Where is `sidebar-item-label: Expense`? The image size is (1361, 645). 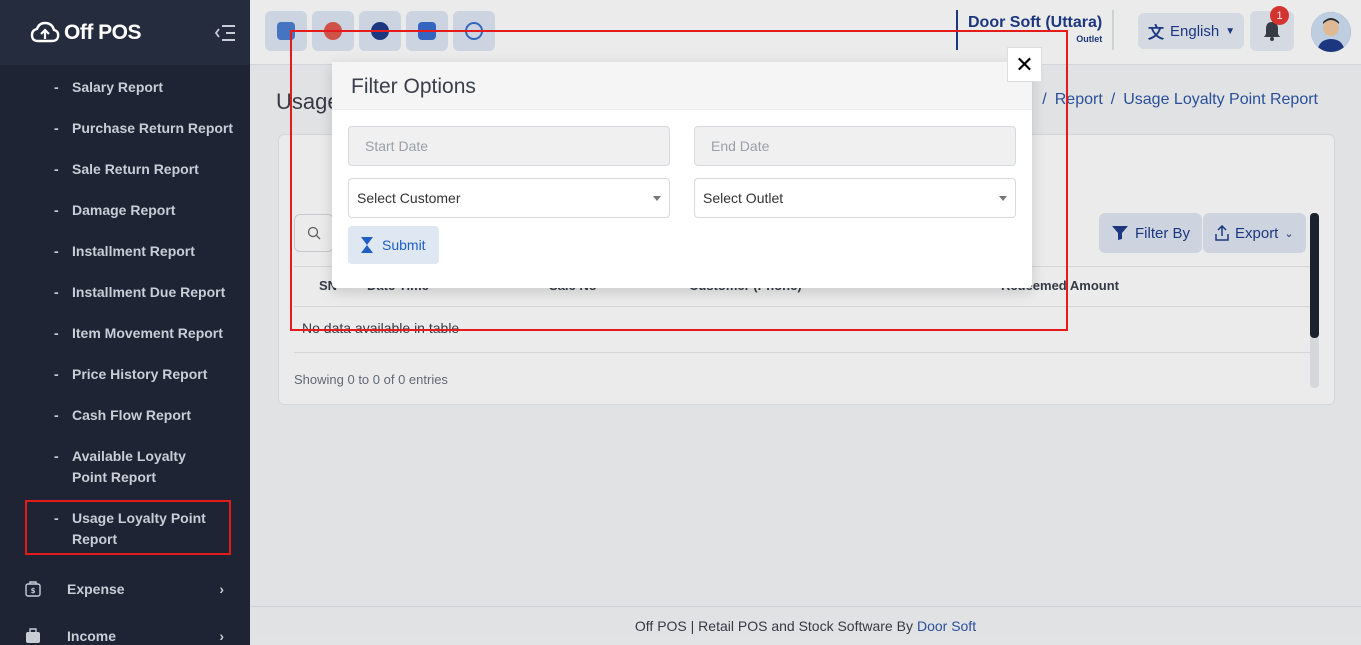 sidebar-item-label: Expense is located at coordinates (96, 589).